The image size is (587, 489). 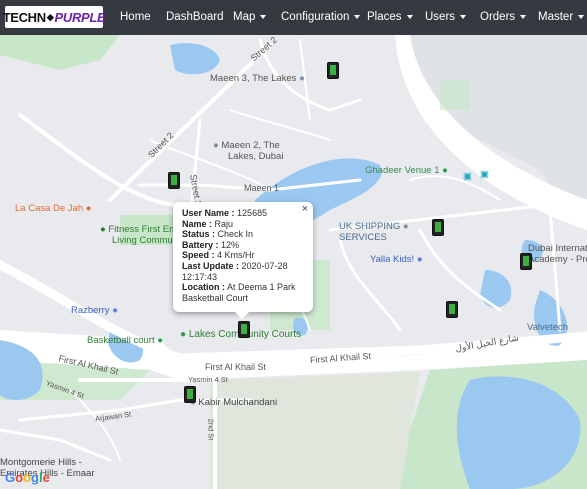 What do you see at coordinates (208, 213) in the screenshot?
I see `popup-label: User Name :` at bounding box center [208, 213].